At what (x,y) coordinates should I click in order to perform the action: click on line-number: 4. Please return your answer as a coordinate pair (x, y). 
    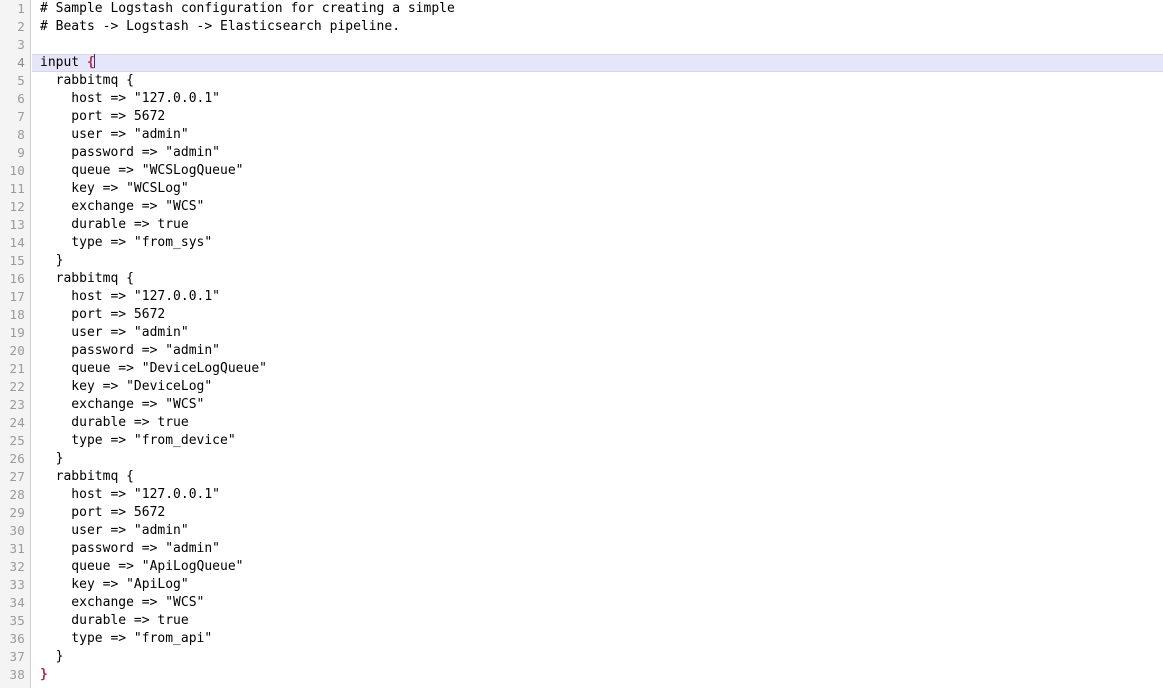
    Looking at the image, I should click on (21, 62).